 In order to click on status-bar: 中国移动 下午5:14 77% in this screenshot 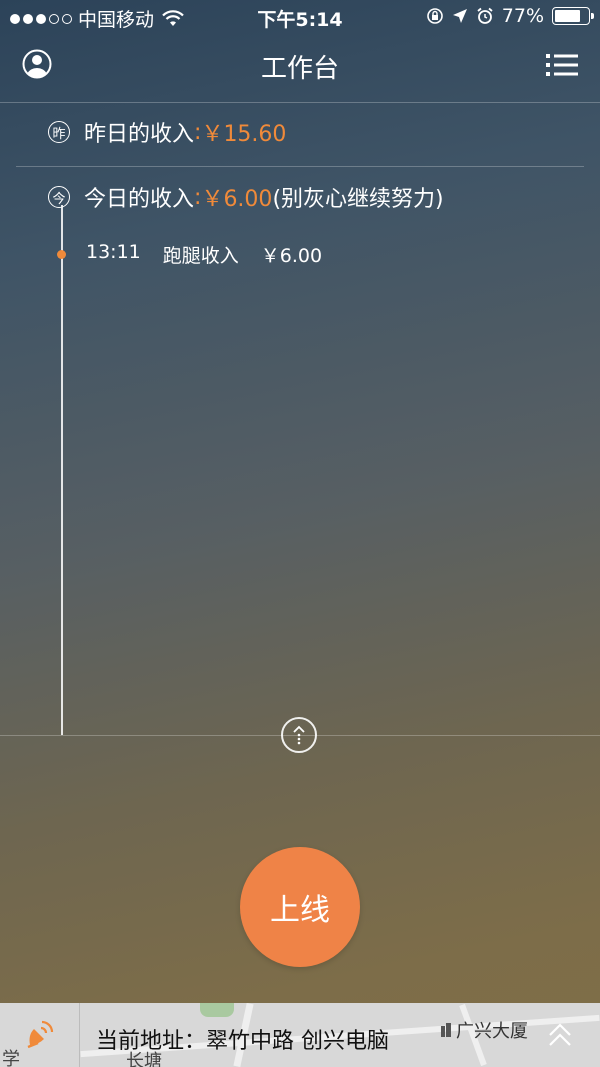, I will do `click(300, 17)`.